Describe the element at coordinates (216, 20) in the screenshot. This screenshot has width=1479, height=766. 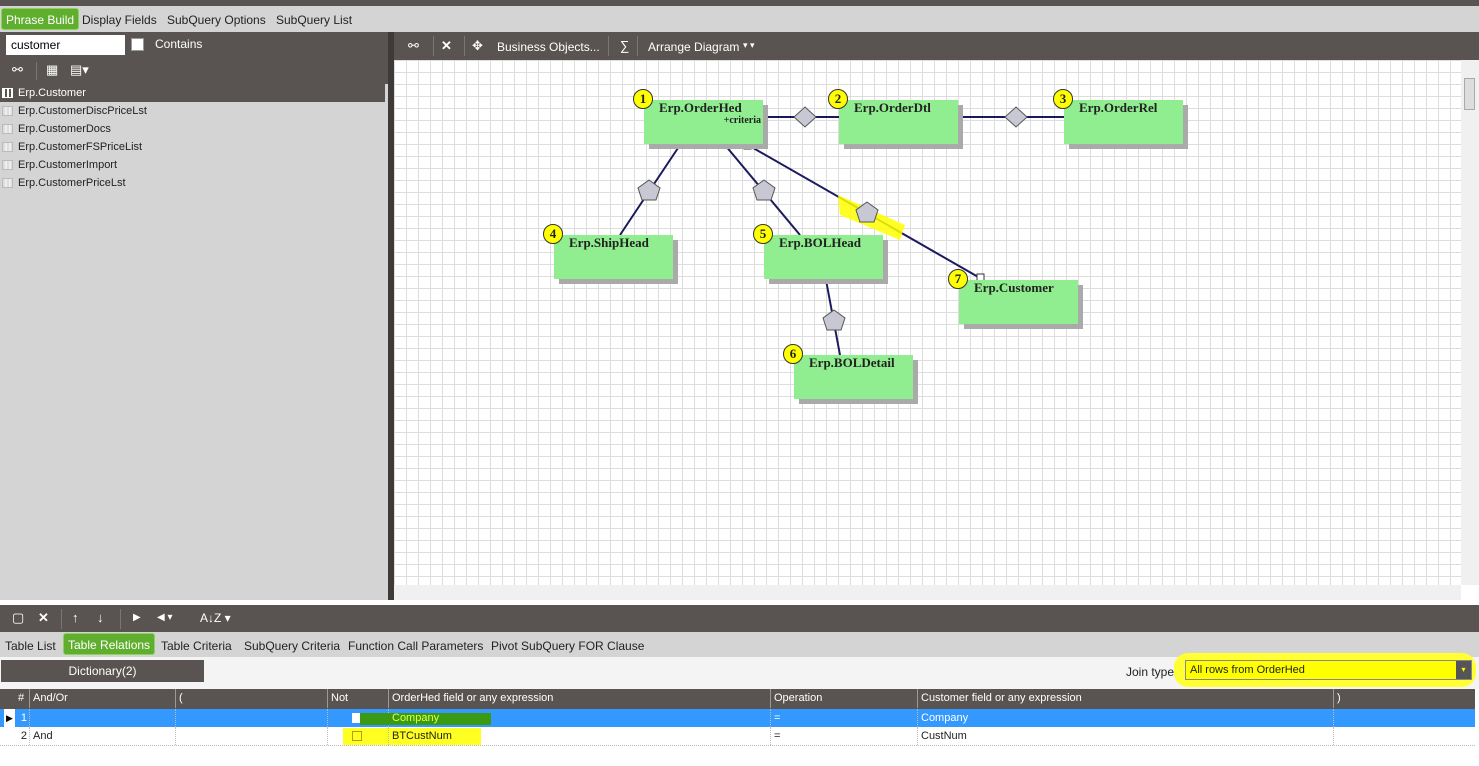
I see `tab-subquery-options: SubQuery Options` at that location.